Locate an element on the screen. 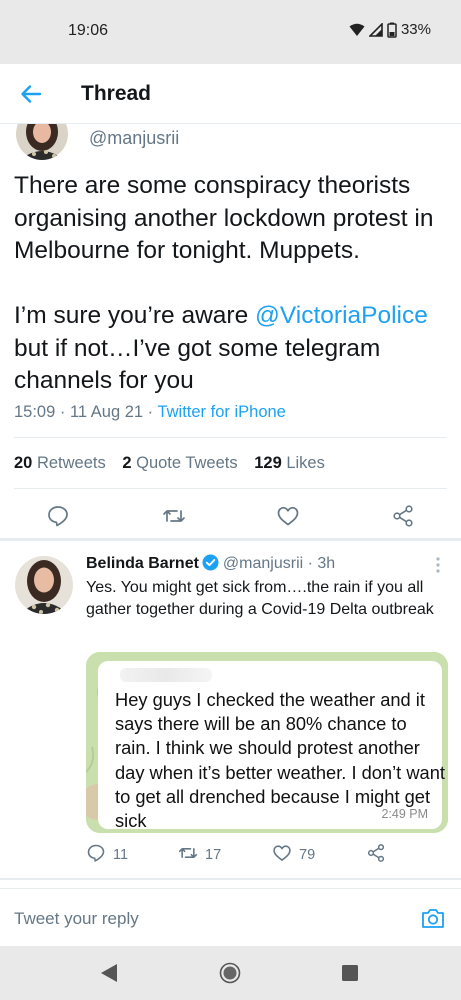 This screenshot has width=461, height=1000. quotes-count: 2 is located at coordinates (127, 463).